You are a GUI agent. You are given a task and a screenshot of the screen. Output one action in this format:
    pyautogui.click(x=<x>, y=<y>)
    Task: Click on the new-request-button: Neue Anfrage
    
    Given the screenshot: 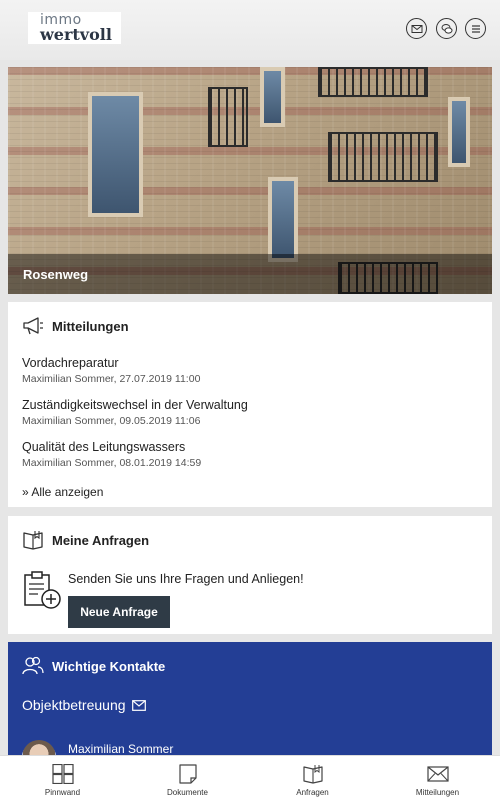 What is the action you would take?
    pyautogui.click(x=119, y=612)
    